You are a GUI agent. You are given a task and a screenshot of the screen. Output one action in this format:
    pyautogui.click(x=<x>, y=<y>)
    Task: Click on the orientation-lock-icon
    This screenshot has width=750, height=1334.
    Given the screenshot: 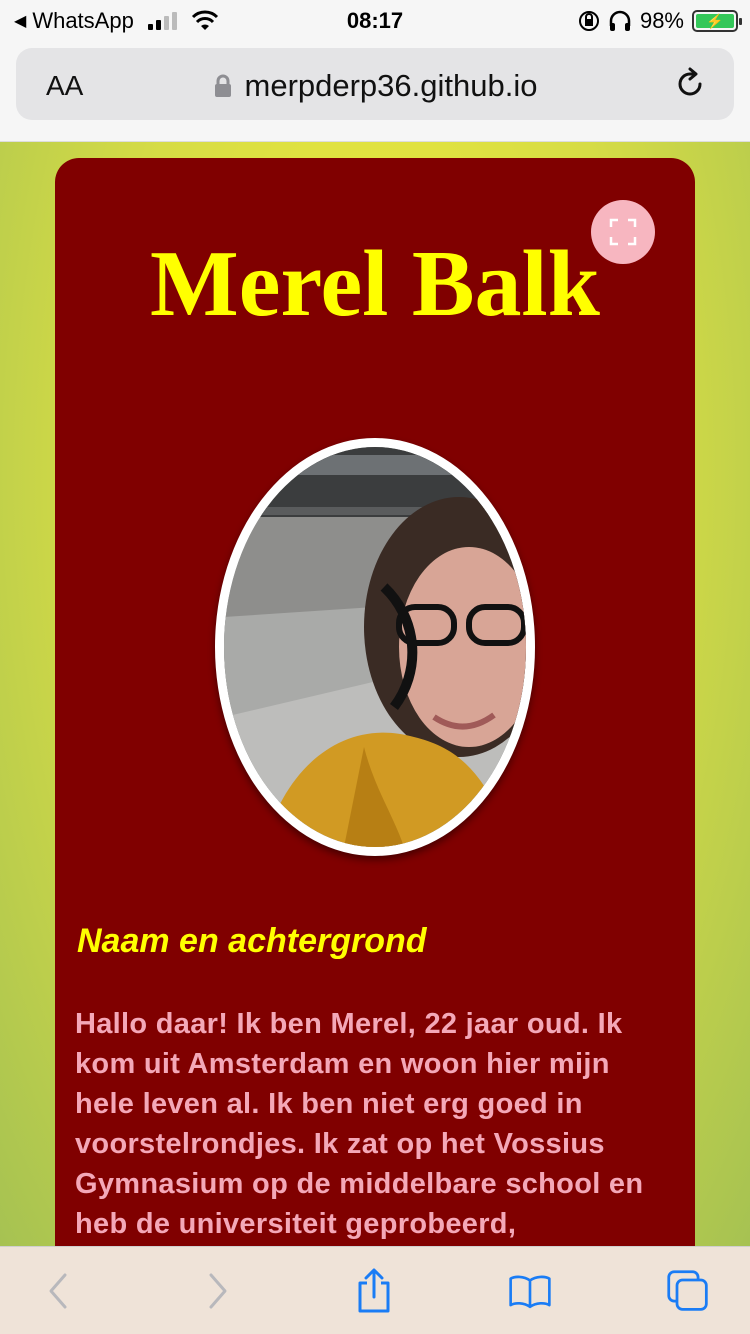 What is the action you would take?
    pyautogui.click(x=588, y=21)
    